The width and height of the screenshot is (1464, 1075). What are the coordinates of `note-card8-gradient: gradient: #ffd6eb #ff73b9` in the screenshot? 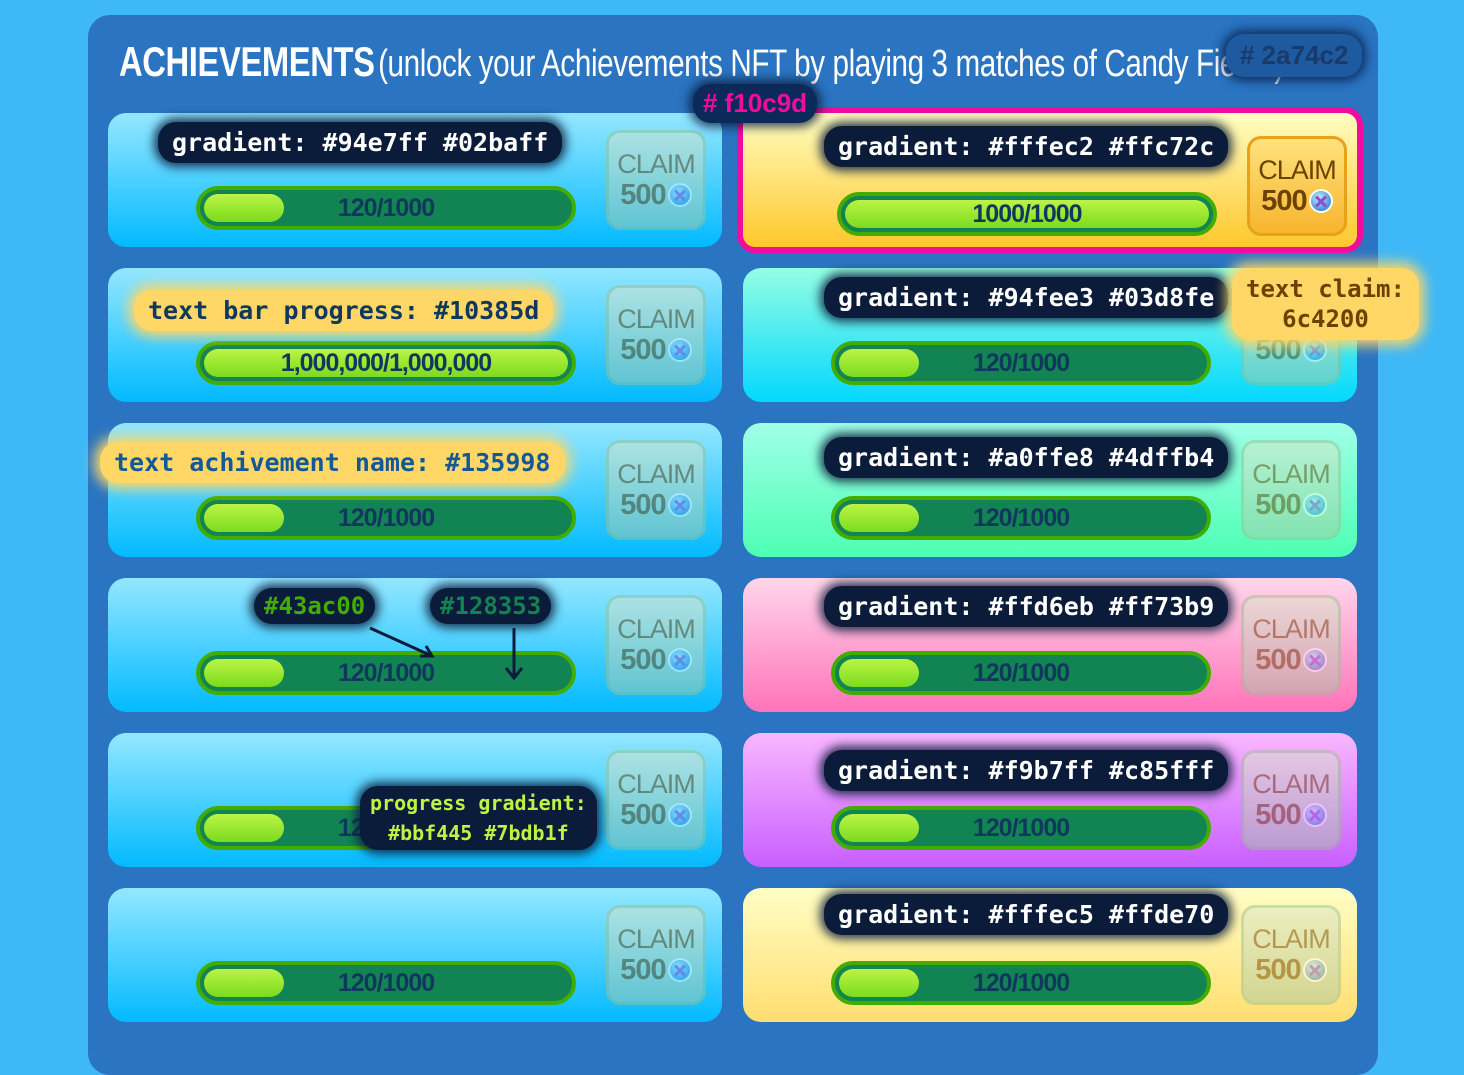 It's located at (1026, 606).